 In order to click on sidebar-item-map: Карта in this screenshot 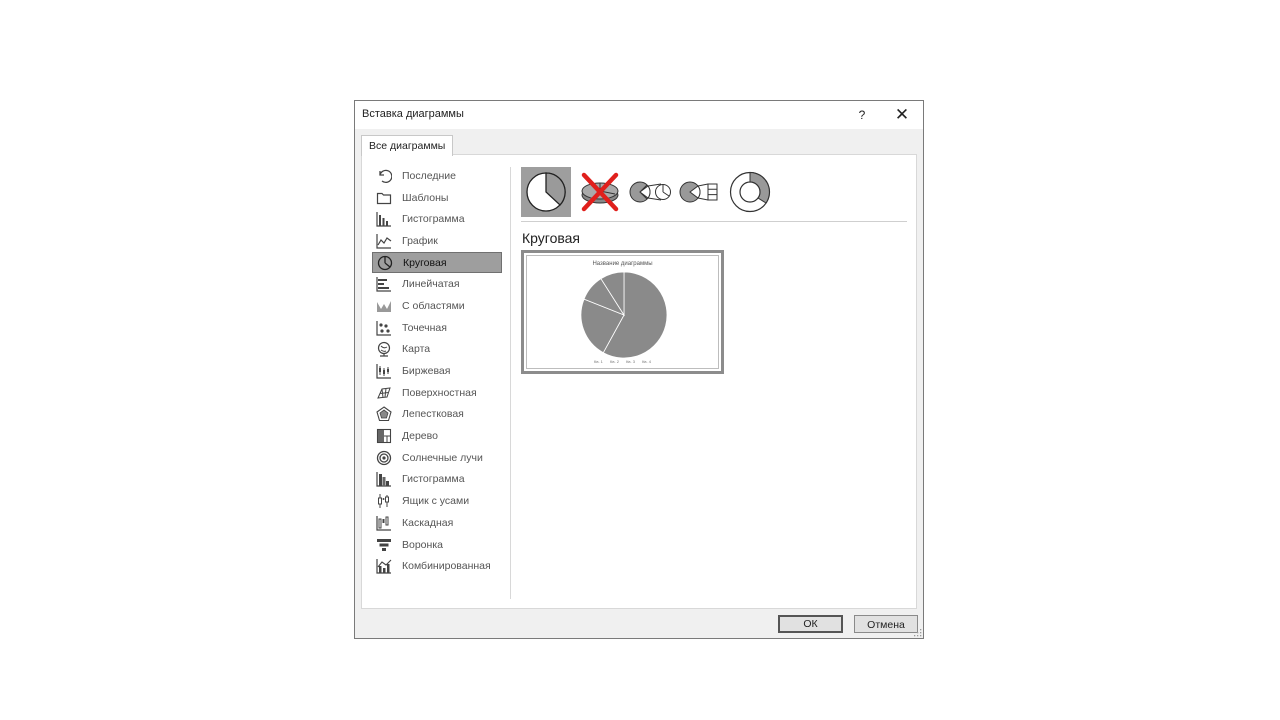, I will do `click(437, 350)`.